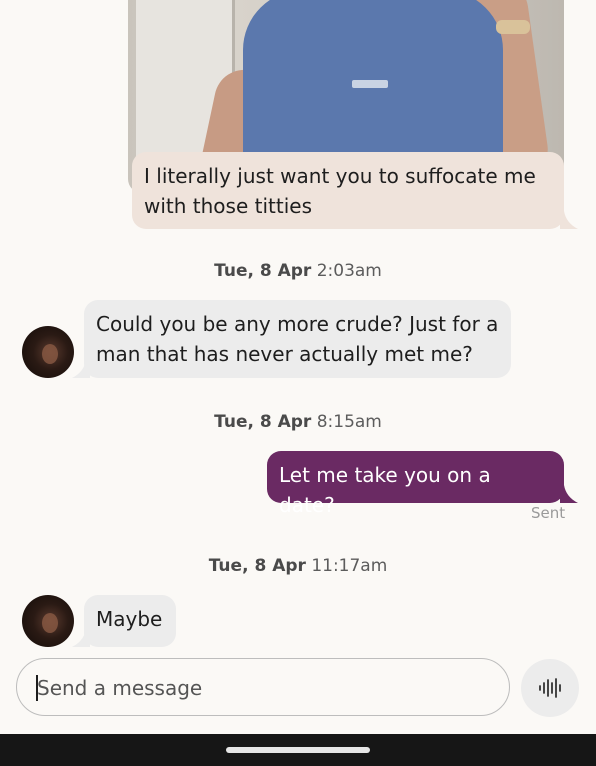 The image size is (596, 766). I want to click on message-text: Maybe, so click(129, 619).